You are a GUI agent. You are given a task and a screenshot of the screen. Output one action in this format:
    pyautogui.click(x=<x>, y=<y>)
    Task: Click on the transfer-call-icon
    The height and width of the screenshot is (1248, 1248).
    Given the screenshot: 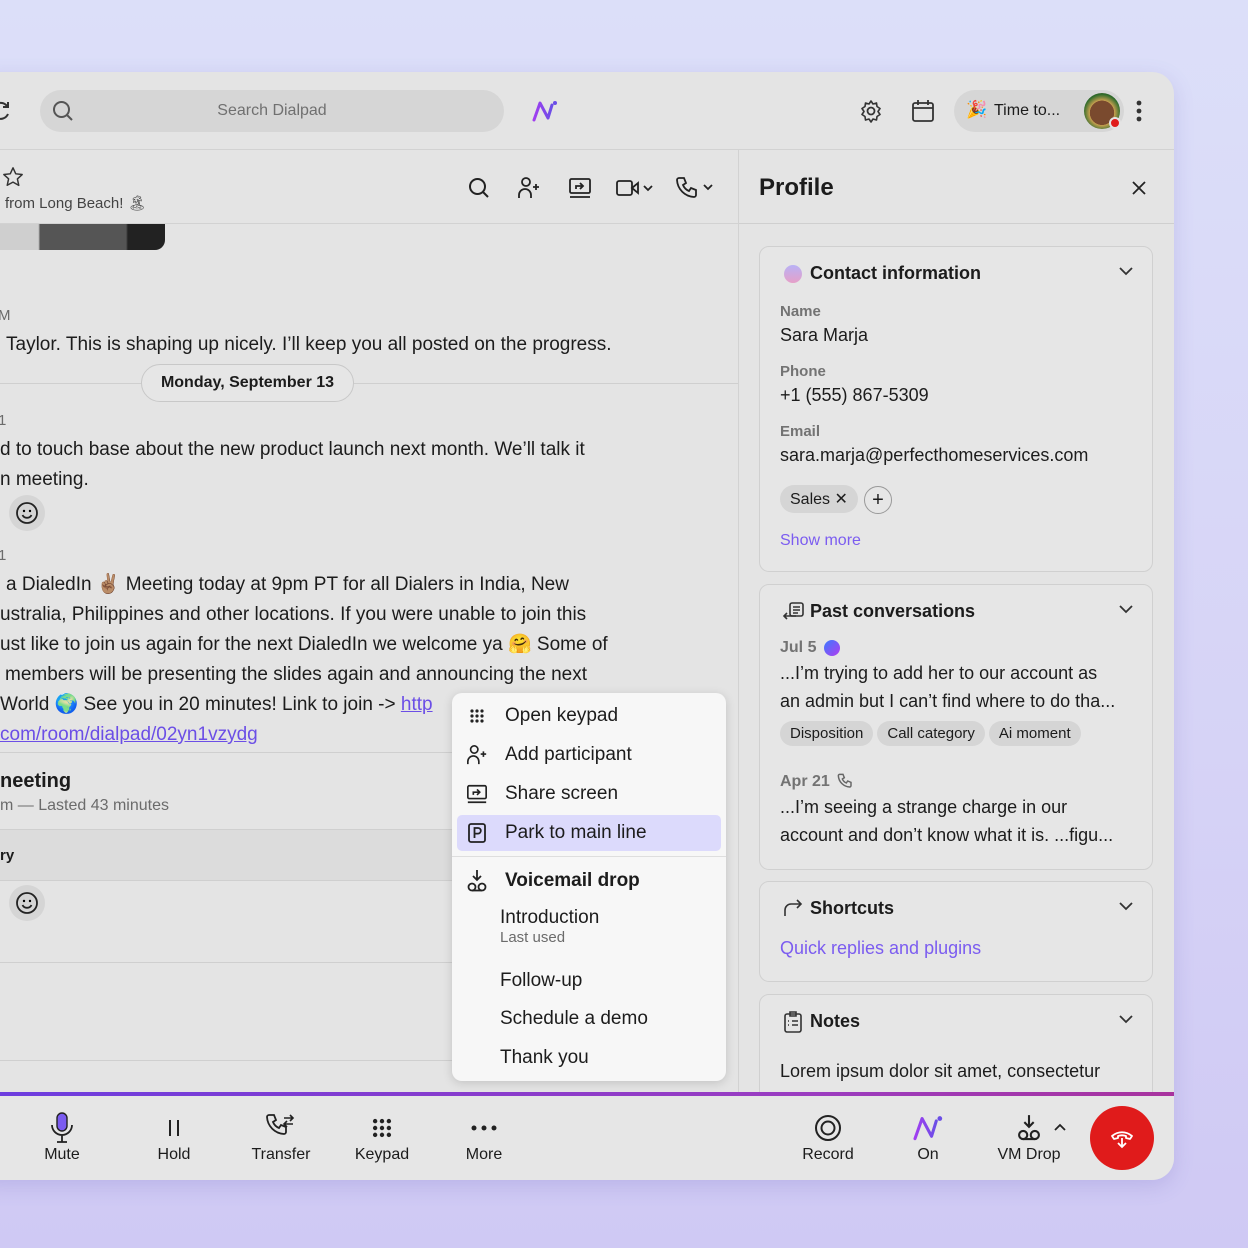 What is the action you would take?
    pyautogui.click(x=280, y=1124)
    